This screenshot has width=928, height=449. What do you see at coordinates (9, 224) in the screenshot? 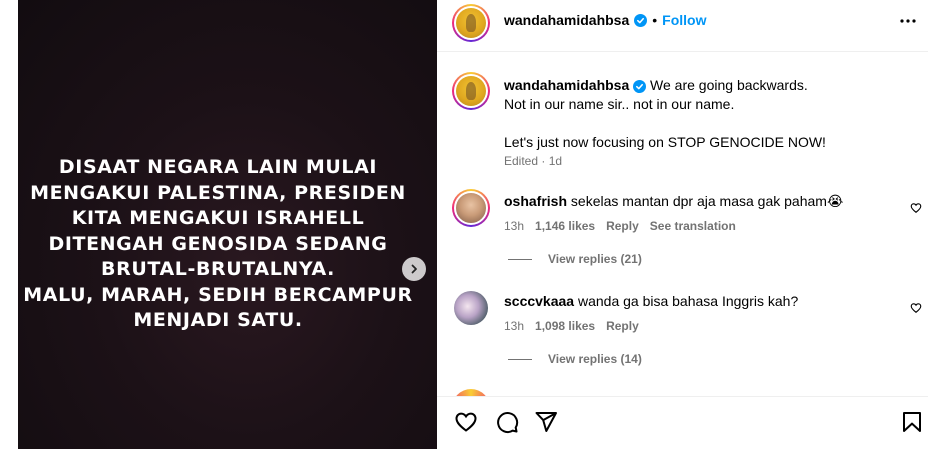
I see `media-gutter` at bounding box center [9, 224].